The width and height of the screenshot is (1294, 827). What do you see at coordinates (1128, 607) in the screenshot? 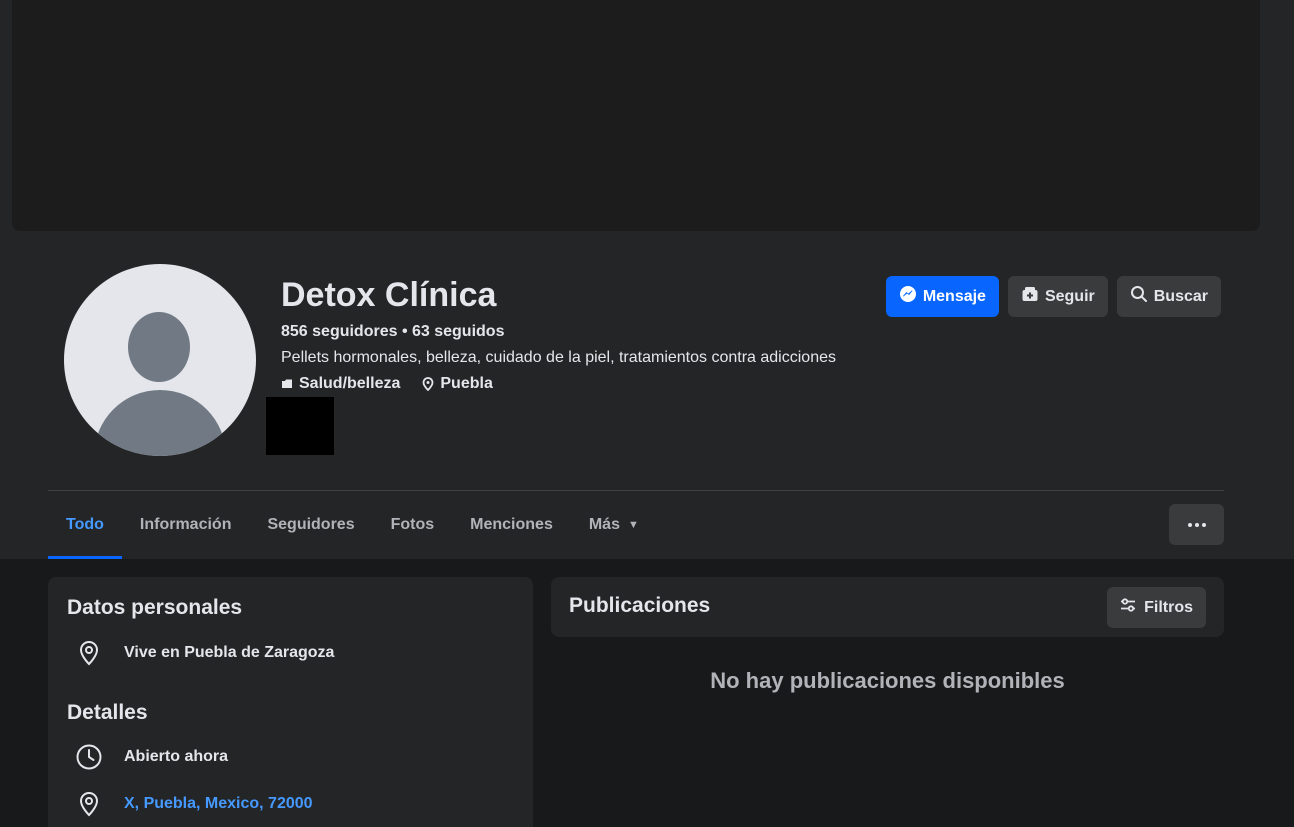
I see `filter-icon` at bounding box center [1128, 607].